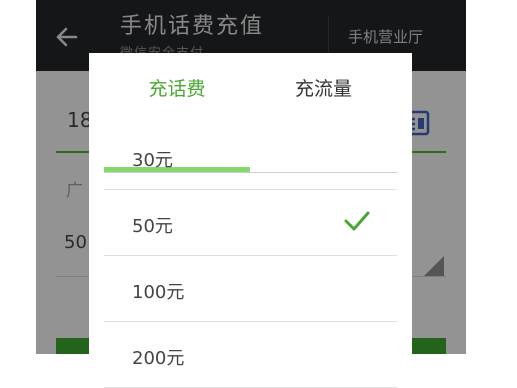 The width and height of the screenshot is (517, 388). I want to click on option-label: 100元, so click(158, 292).